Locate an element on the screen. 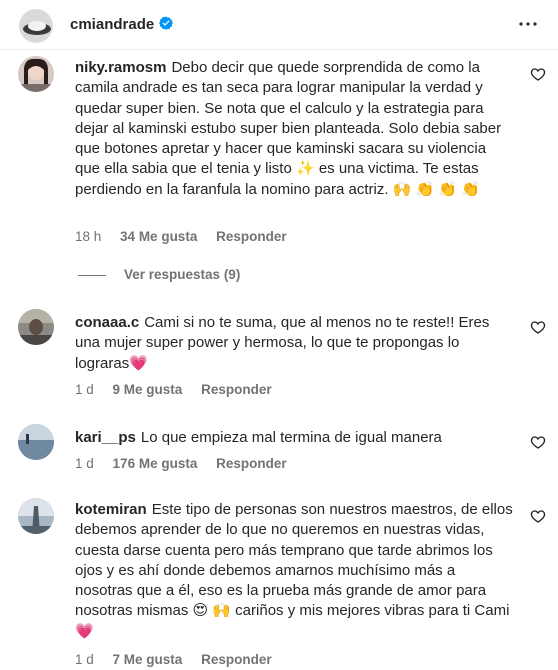  comment-username: kotemiran is located at coordinates (111, 509).